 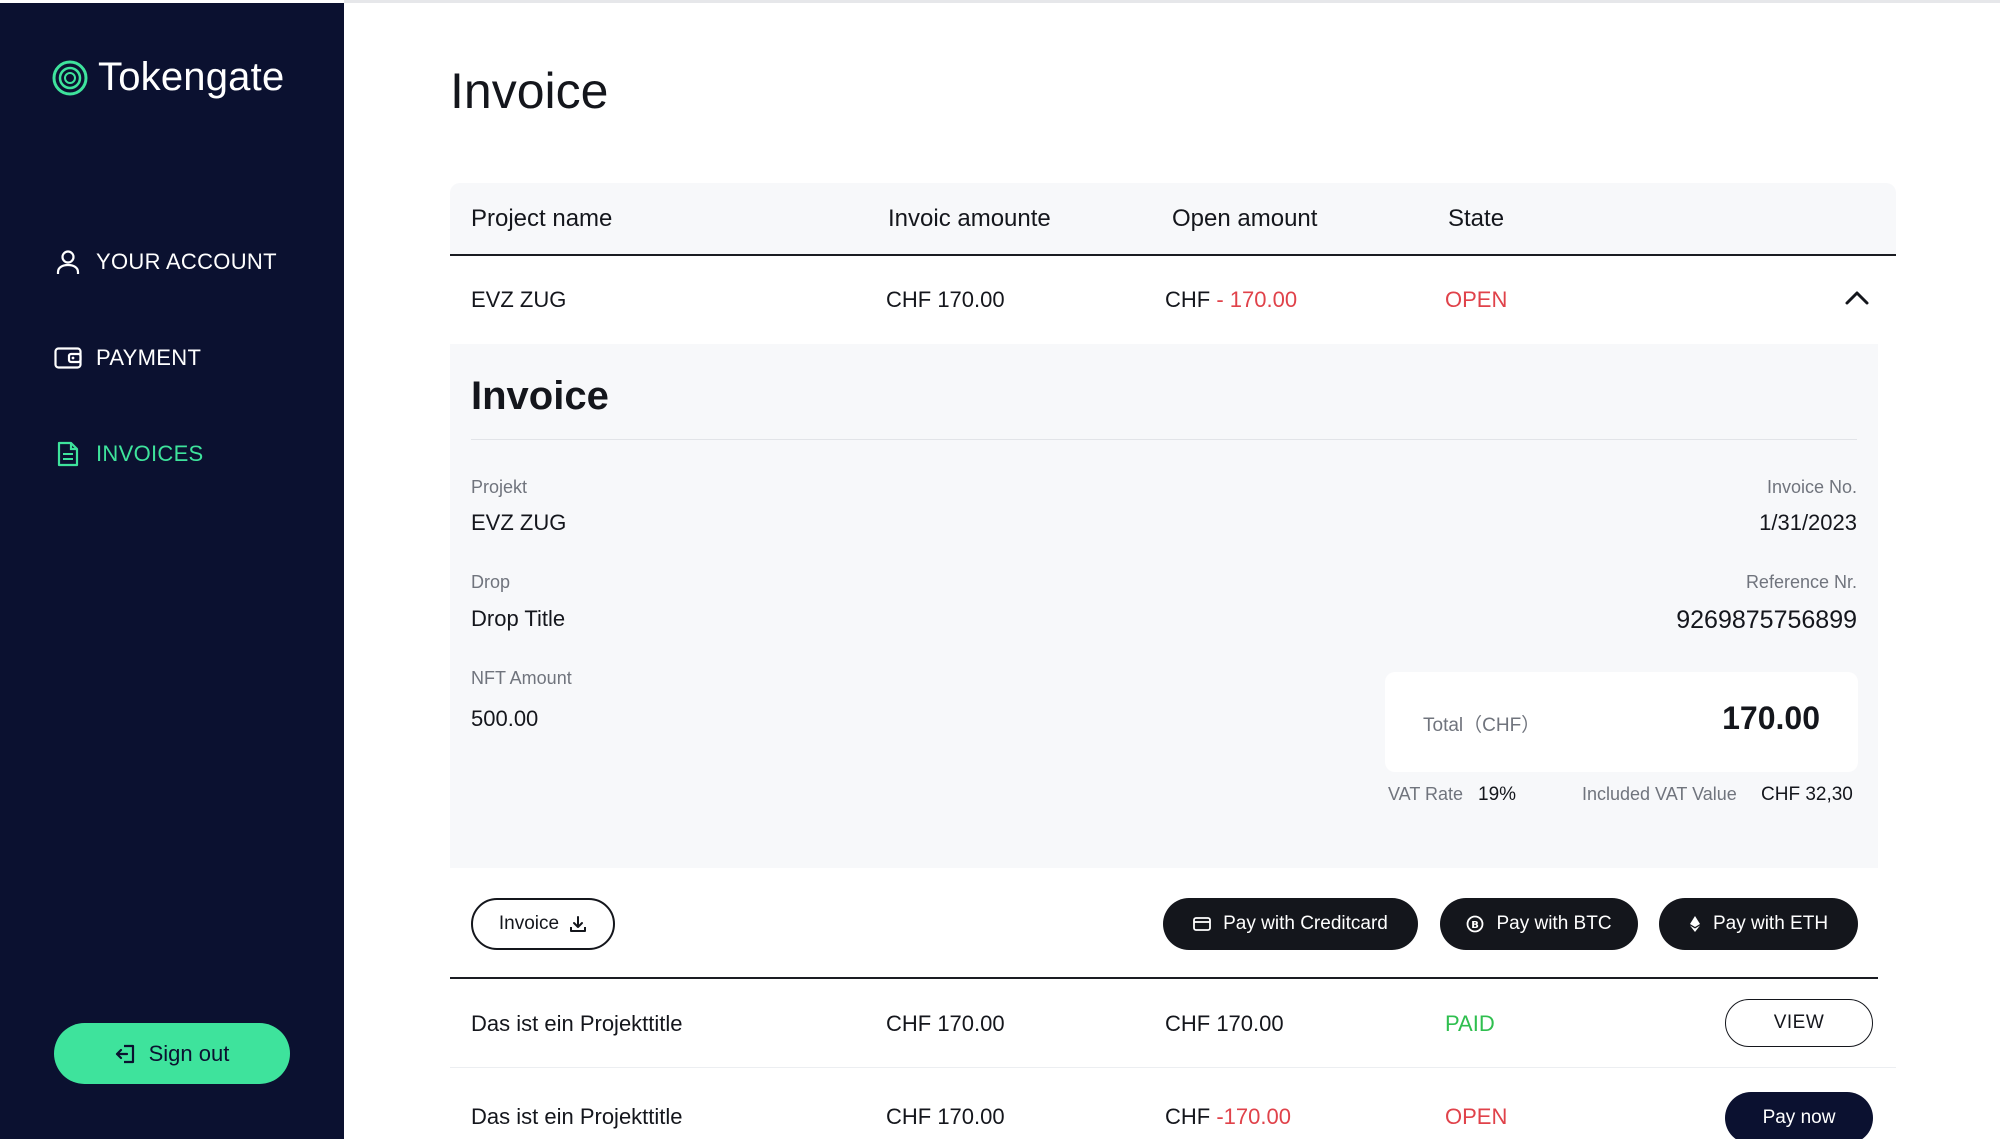 What do you see at coordinates (499, 487) in the screenshot?
I see `projekt-label: Projekt` at bounding box center [499, 487].